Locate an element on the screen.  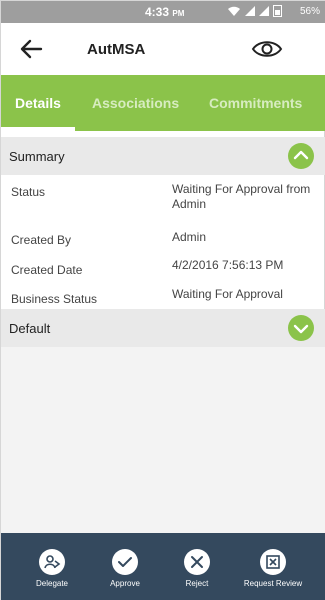
tab-bar: Details Associations Commitments is located at coordinates (163, 103).